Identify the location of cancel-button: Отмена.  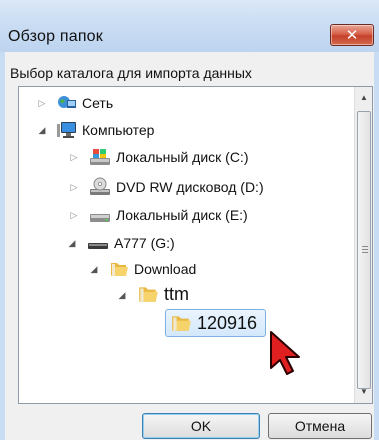
(320, 426).